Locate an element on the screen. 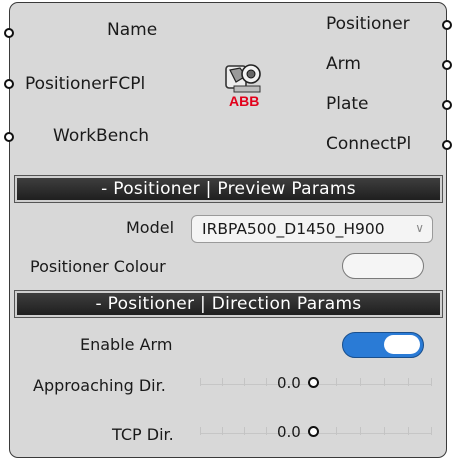  tcp-dir-value: 0.0 is located at coordinates (289, 432).